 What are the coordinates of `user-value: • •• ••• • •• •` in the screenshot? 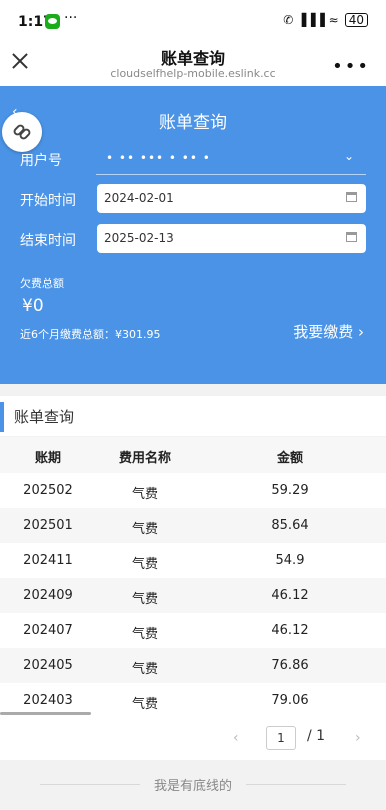 It's located at (158, 158).